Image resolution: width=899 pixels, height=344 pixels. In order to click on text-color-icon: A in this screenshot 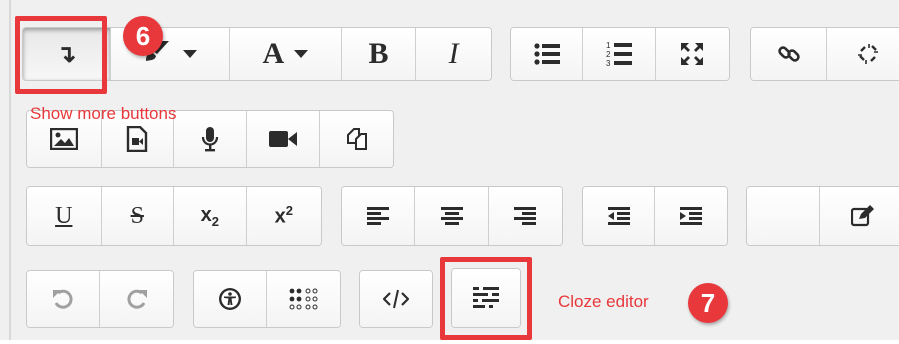, I will do `click(273, 53)`.